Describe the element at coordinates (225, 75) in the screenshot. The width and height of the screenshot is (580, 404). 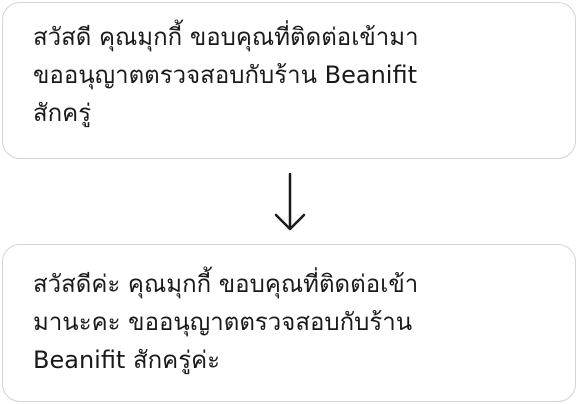
I see `original-message-line-2: ขออนุญาตตรวจสอบกับร้าน Beanifit` at that location.